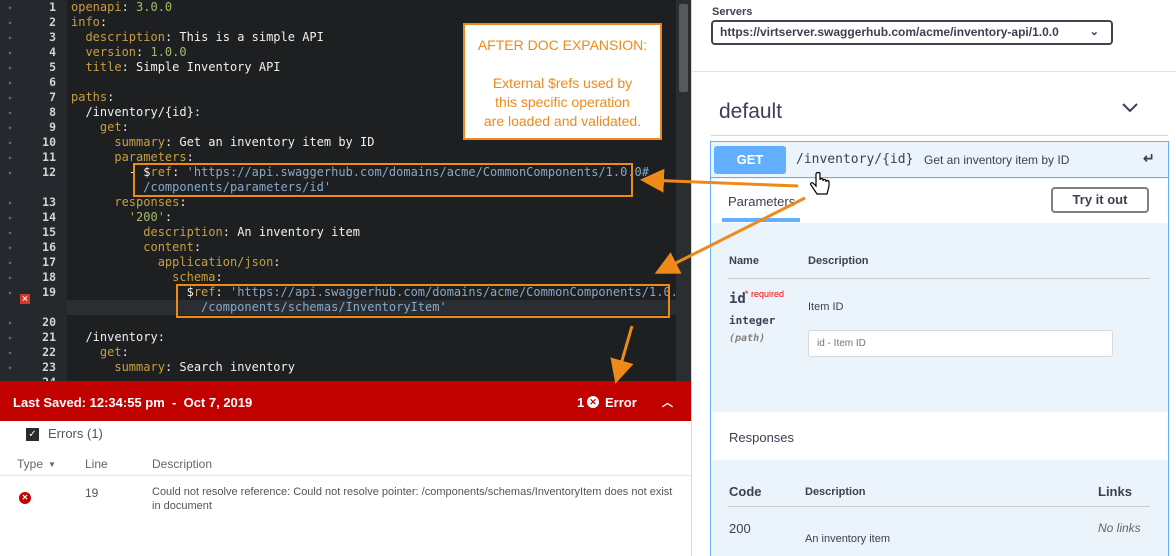 This screenshot has height=556, width=1176. Describe the element at coordinates (49, 322) in the screenshot. I see `line-number: 20` at that location.